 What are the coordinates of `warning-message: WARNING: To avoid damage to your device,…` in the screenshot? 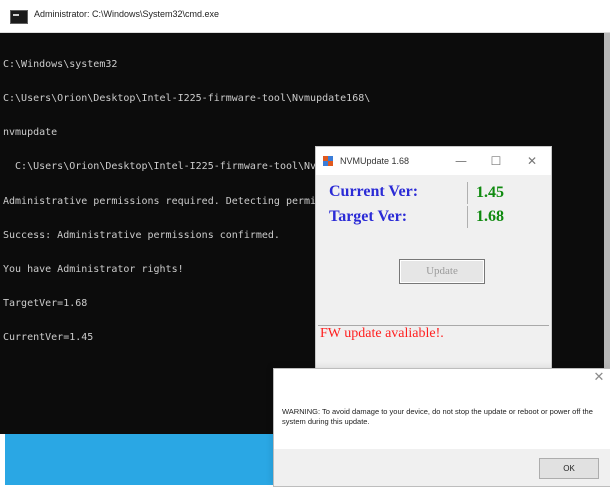 It's located at (437, 416).